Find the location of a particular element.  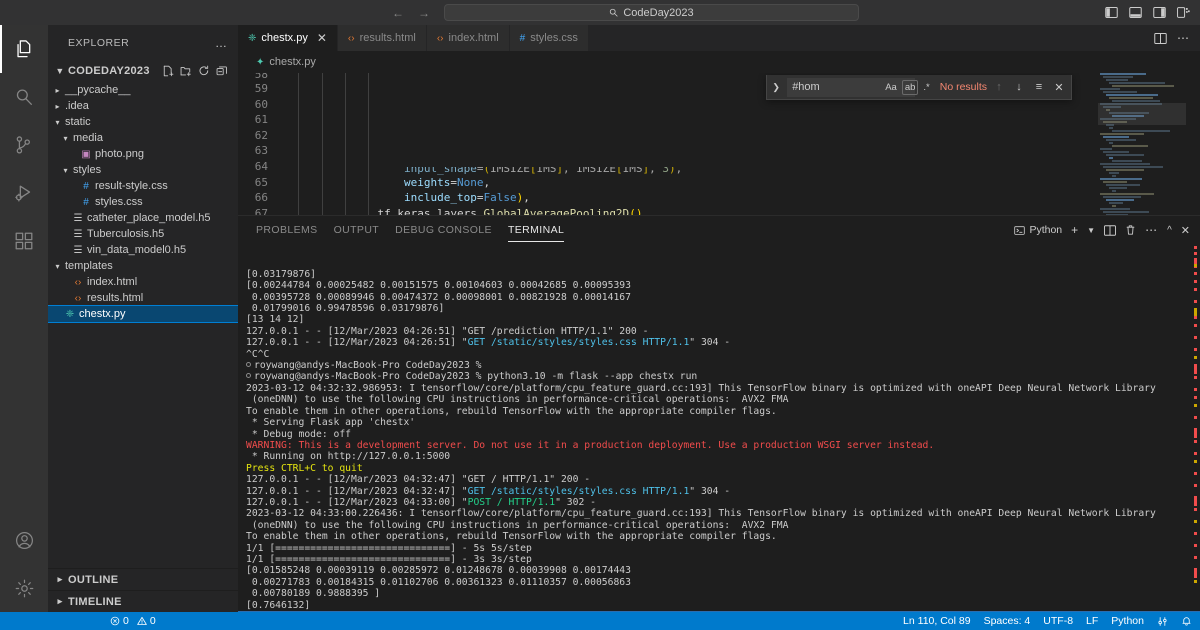

files-icon is located at coordinates (24, 49).